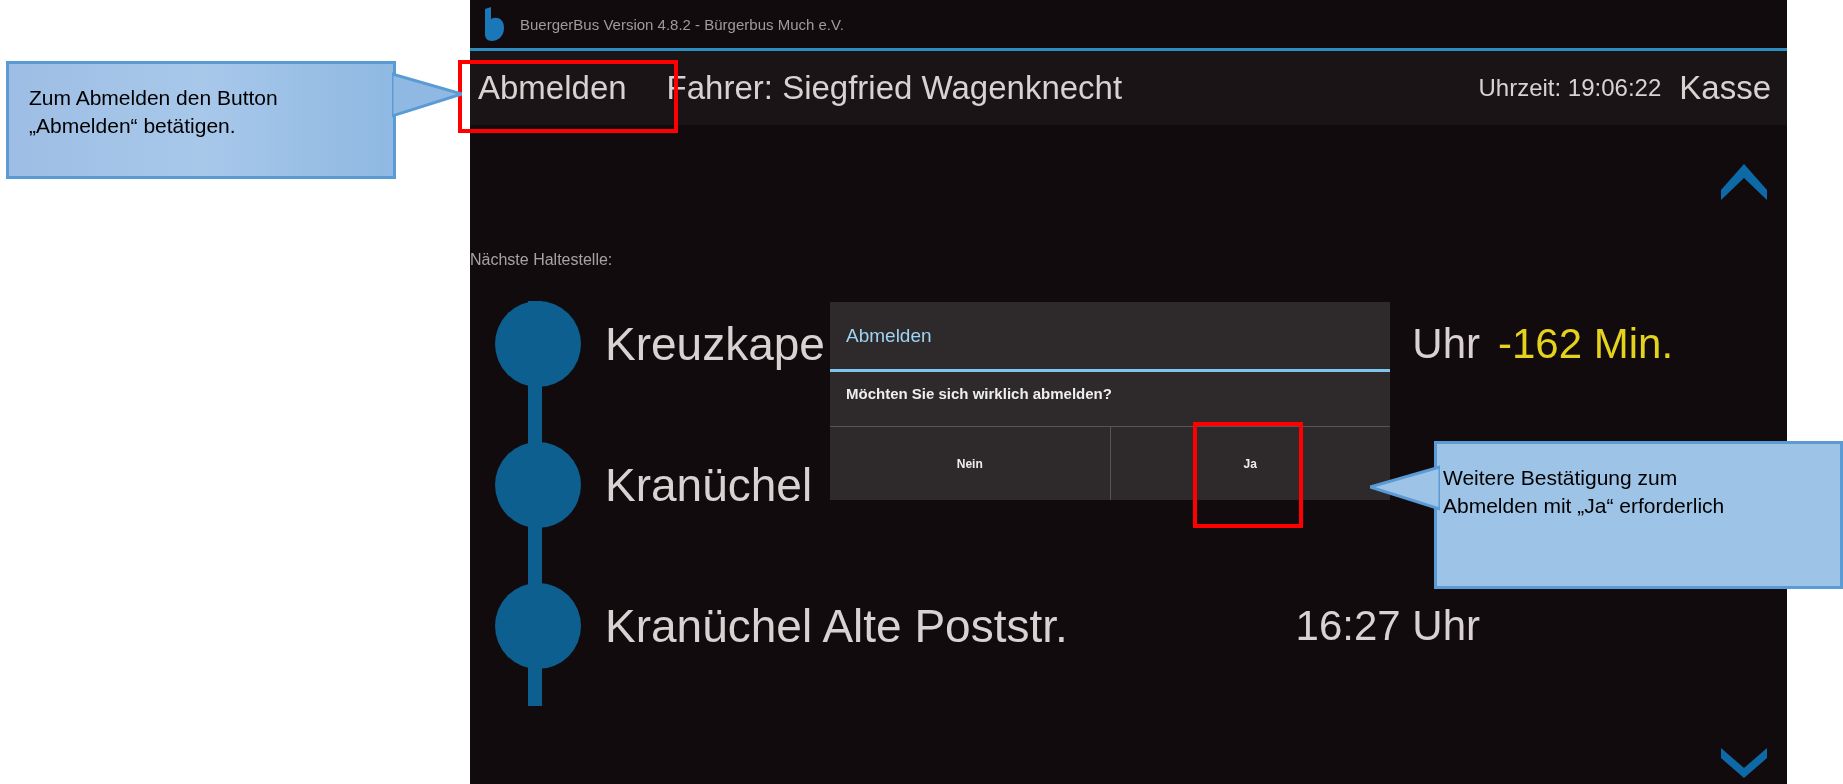  I want to click on dialog-title: Abmelden, so click(1110, 337).